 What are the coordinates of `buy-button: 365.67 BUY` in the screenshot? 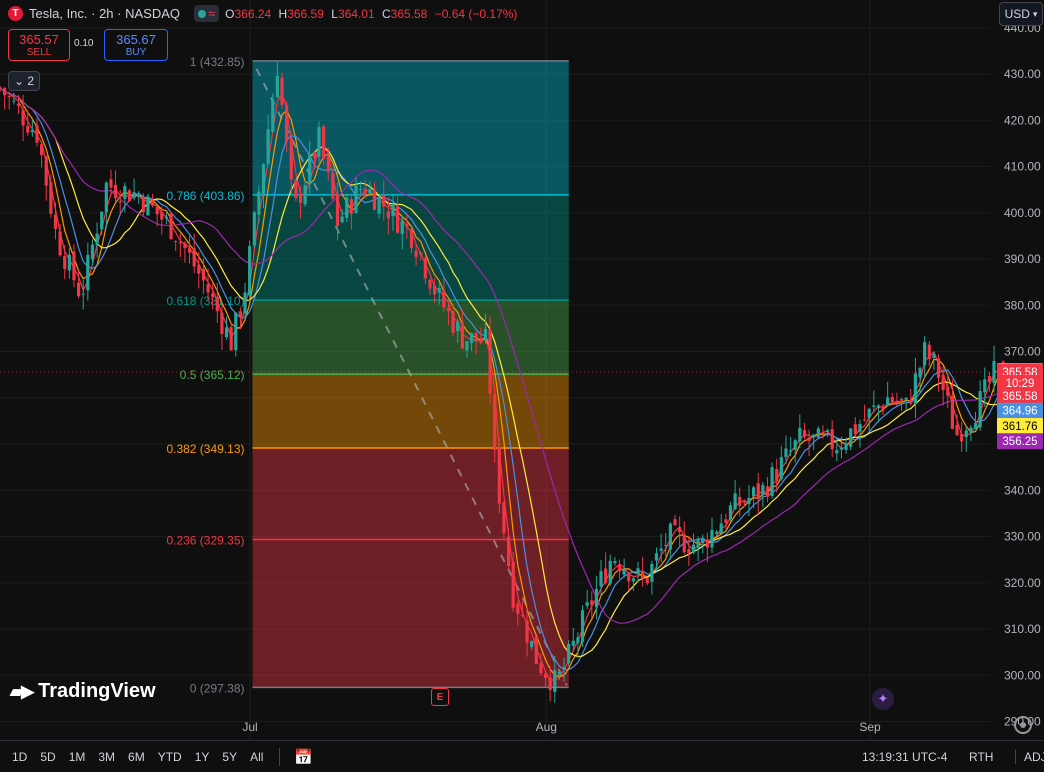 It's located at (136, 45).